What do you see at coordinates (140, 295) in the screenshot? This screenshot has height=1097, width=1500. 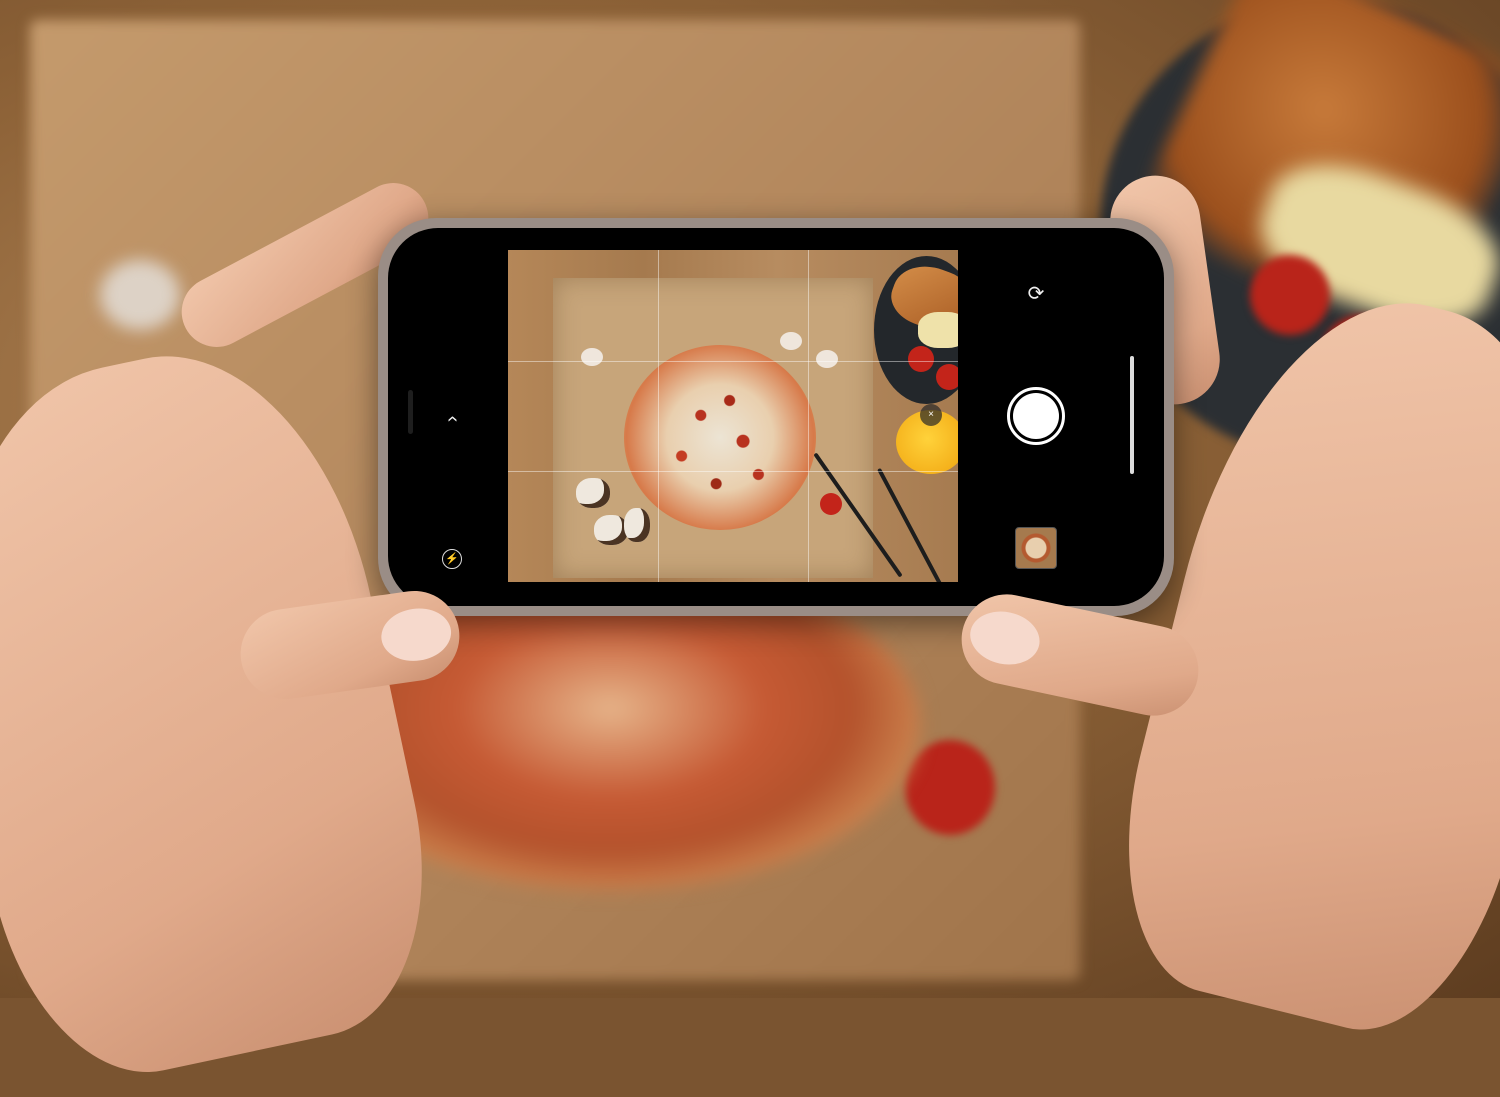 I see `background-garlic` at bounding box center [140, 295].